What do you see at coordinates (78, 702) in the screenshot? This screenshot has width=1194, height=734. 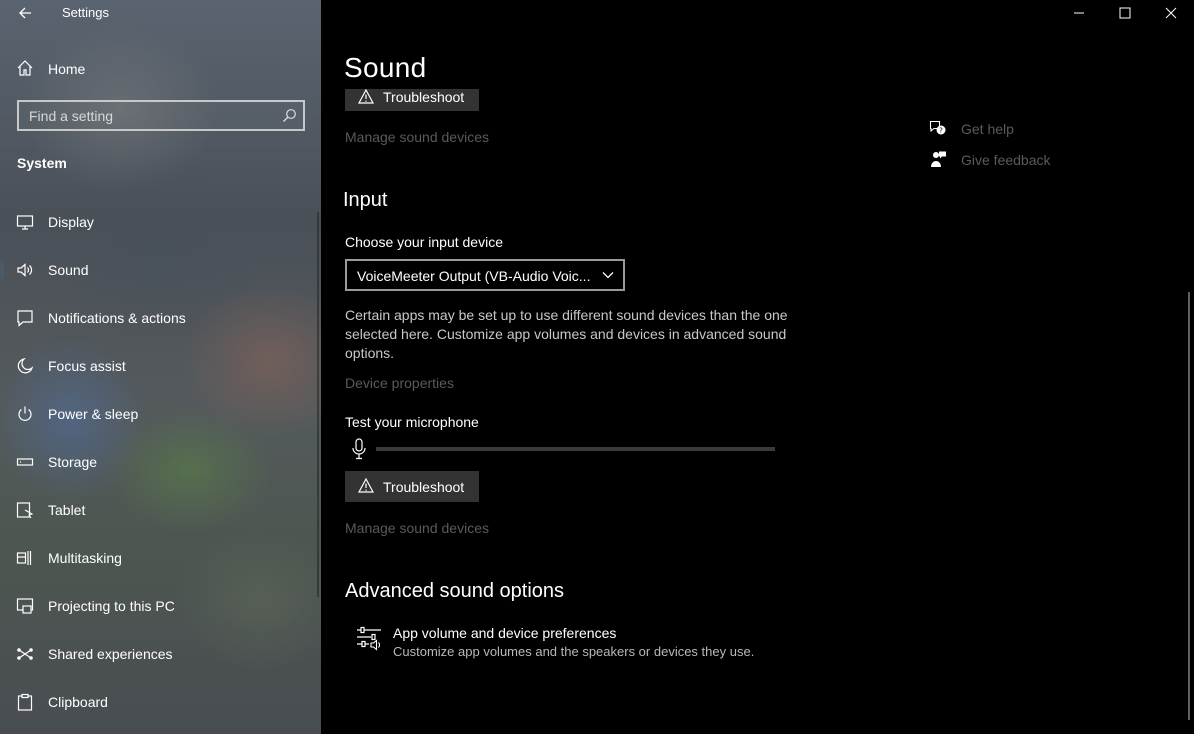 I see `sidebar-item-label: Clipboard` at bounding box center [78, 702].